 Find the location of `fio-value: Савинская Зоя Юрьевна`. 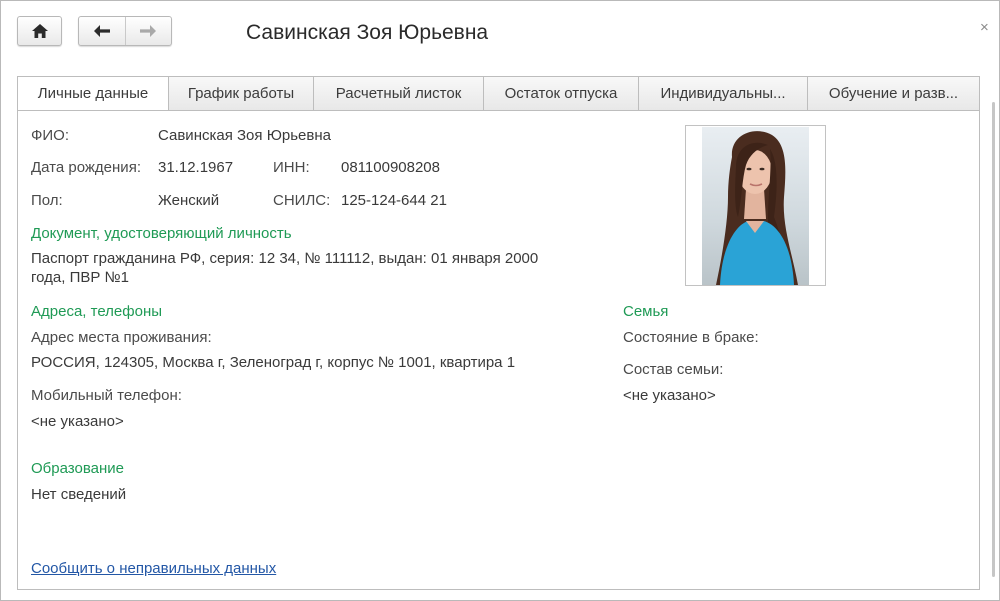

fio-value: Савинская Зоя Юрьевна is located at coordinates (244, 135).